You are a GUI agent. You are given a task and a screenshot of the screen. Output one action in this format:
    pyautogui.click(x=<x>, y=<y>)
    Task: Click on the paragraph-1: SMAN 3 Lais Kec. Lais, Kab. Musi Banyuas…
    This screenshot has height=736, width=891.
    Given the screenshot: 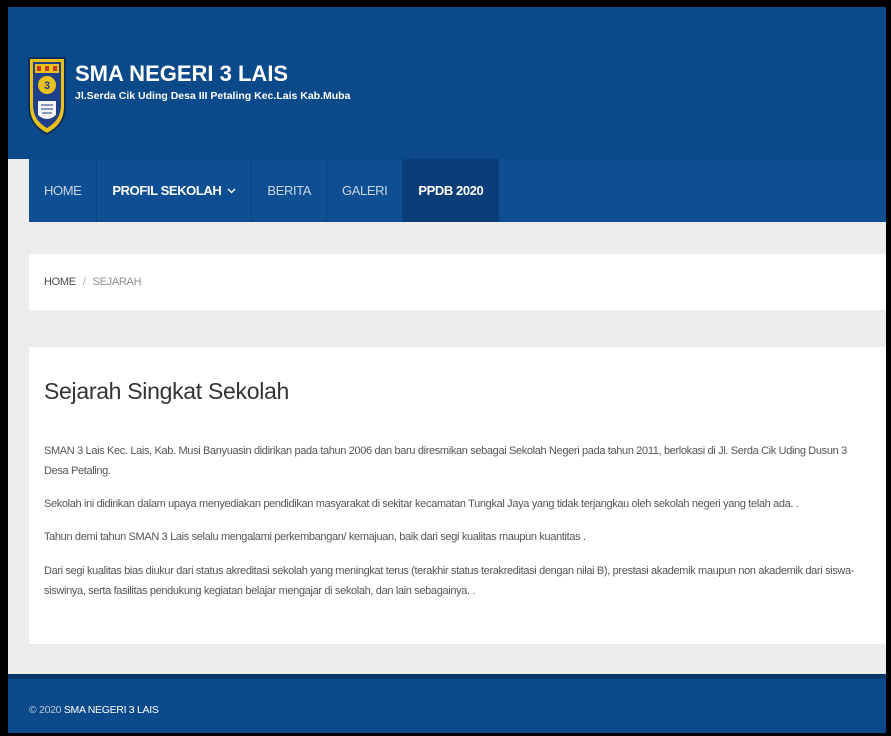 What is the action you would take?
    pyautogui.click(x=445, y=461)
    